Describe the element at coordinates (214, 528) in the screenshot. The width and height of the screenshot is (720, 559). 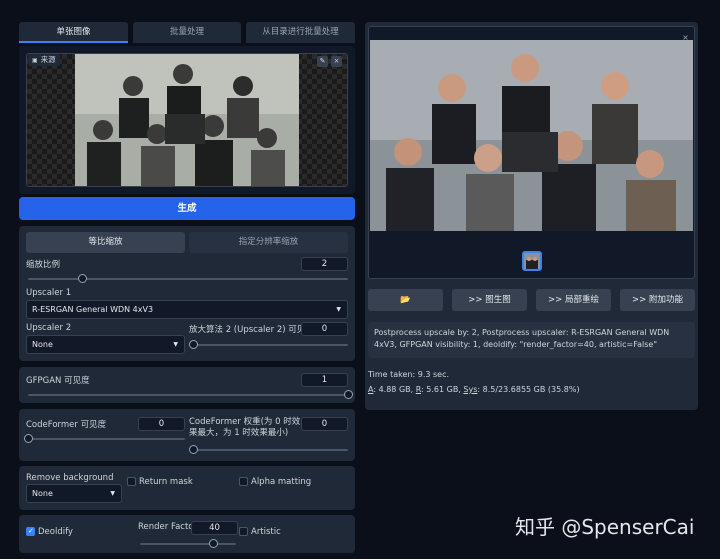
I see `render-factor-input: 40` at that location.